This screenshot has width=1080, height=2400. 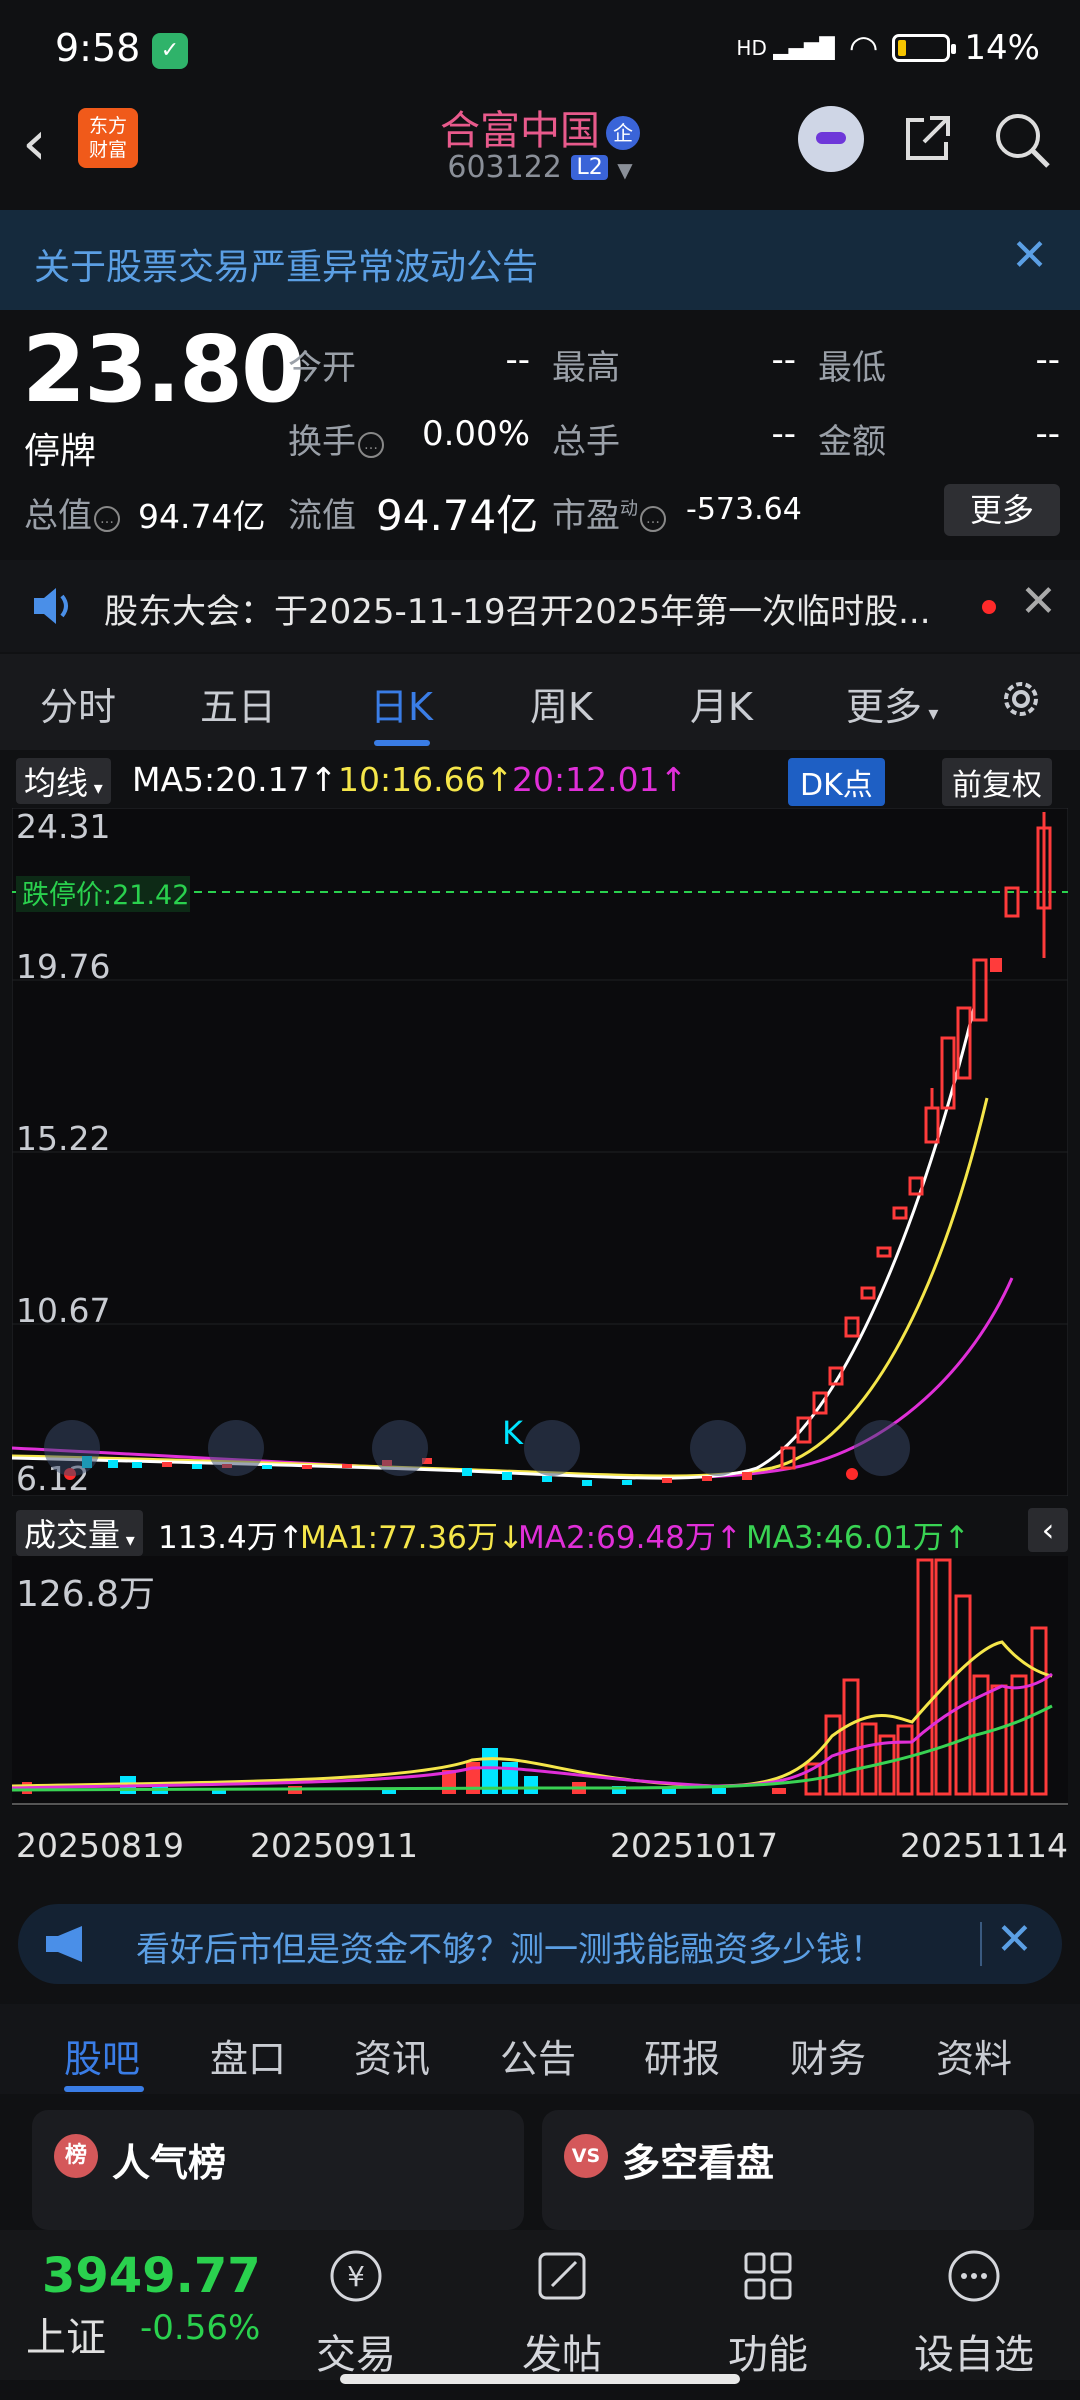 What do you see at coordinates (63, 827) in the screenshot?
I see `y-tick-max: 24.31` at bounding box center [63, 827].